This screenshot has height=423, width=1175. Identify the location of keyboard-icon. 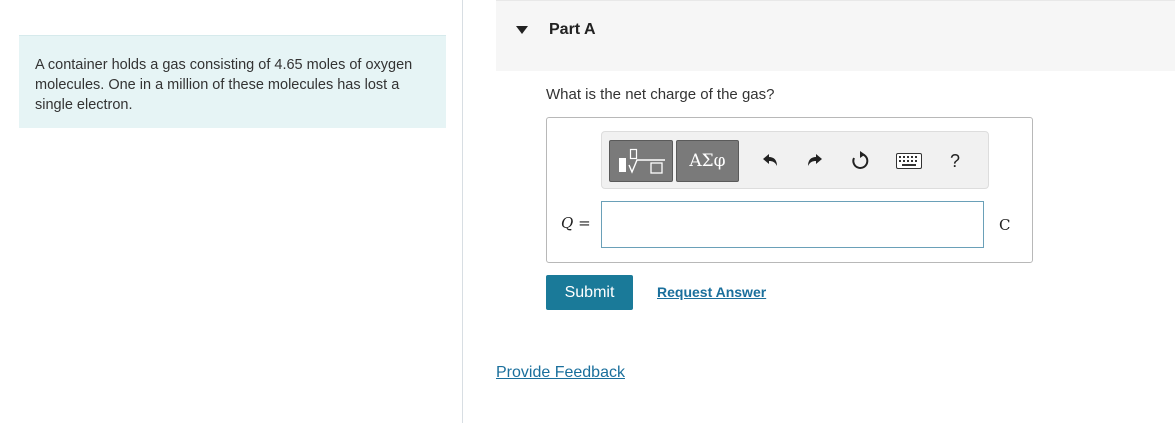
(909, 161).